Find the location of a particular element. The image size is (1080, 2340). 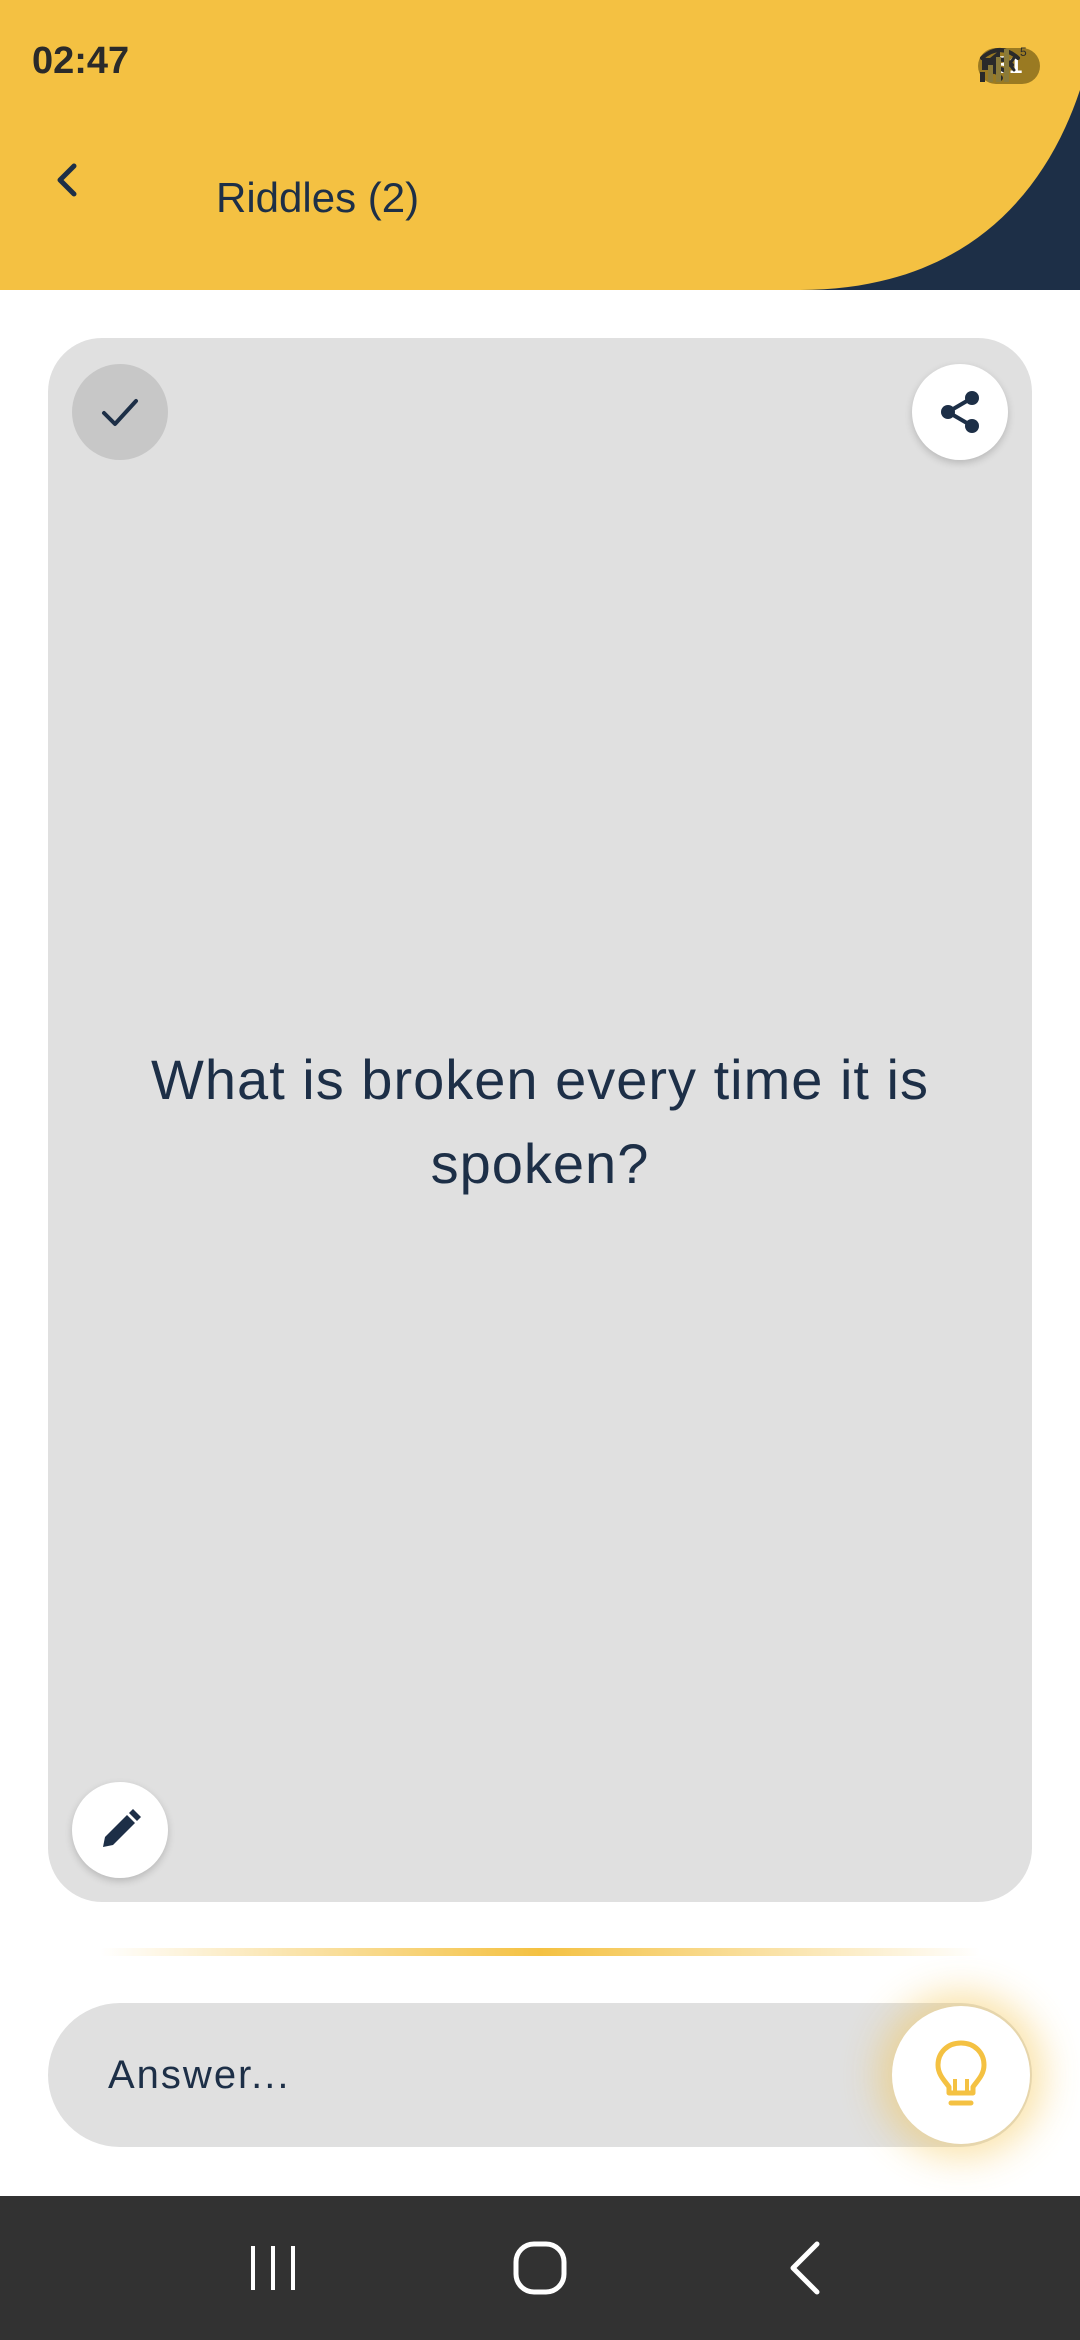

system-nav-bar is located at coordinates (540, 2268).